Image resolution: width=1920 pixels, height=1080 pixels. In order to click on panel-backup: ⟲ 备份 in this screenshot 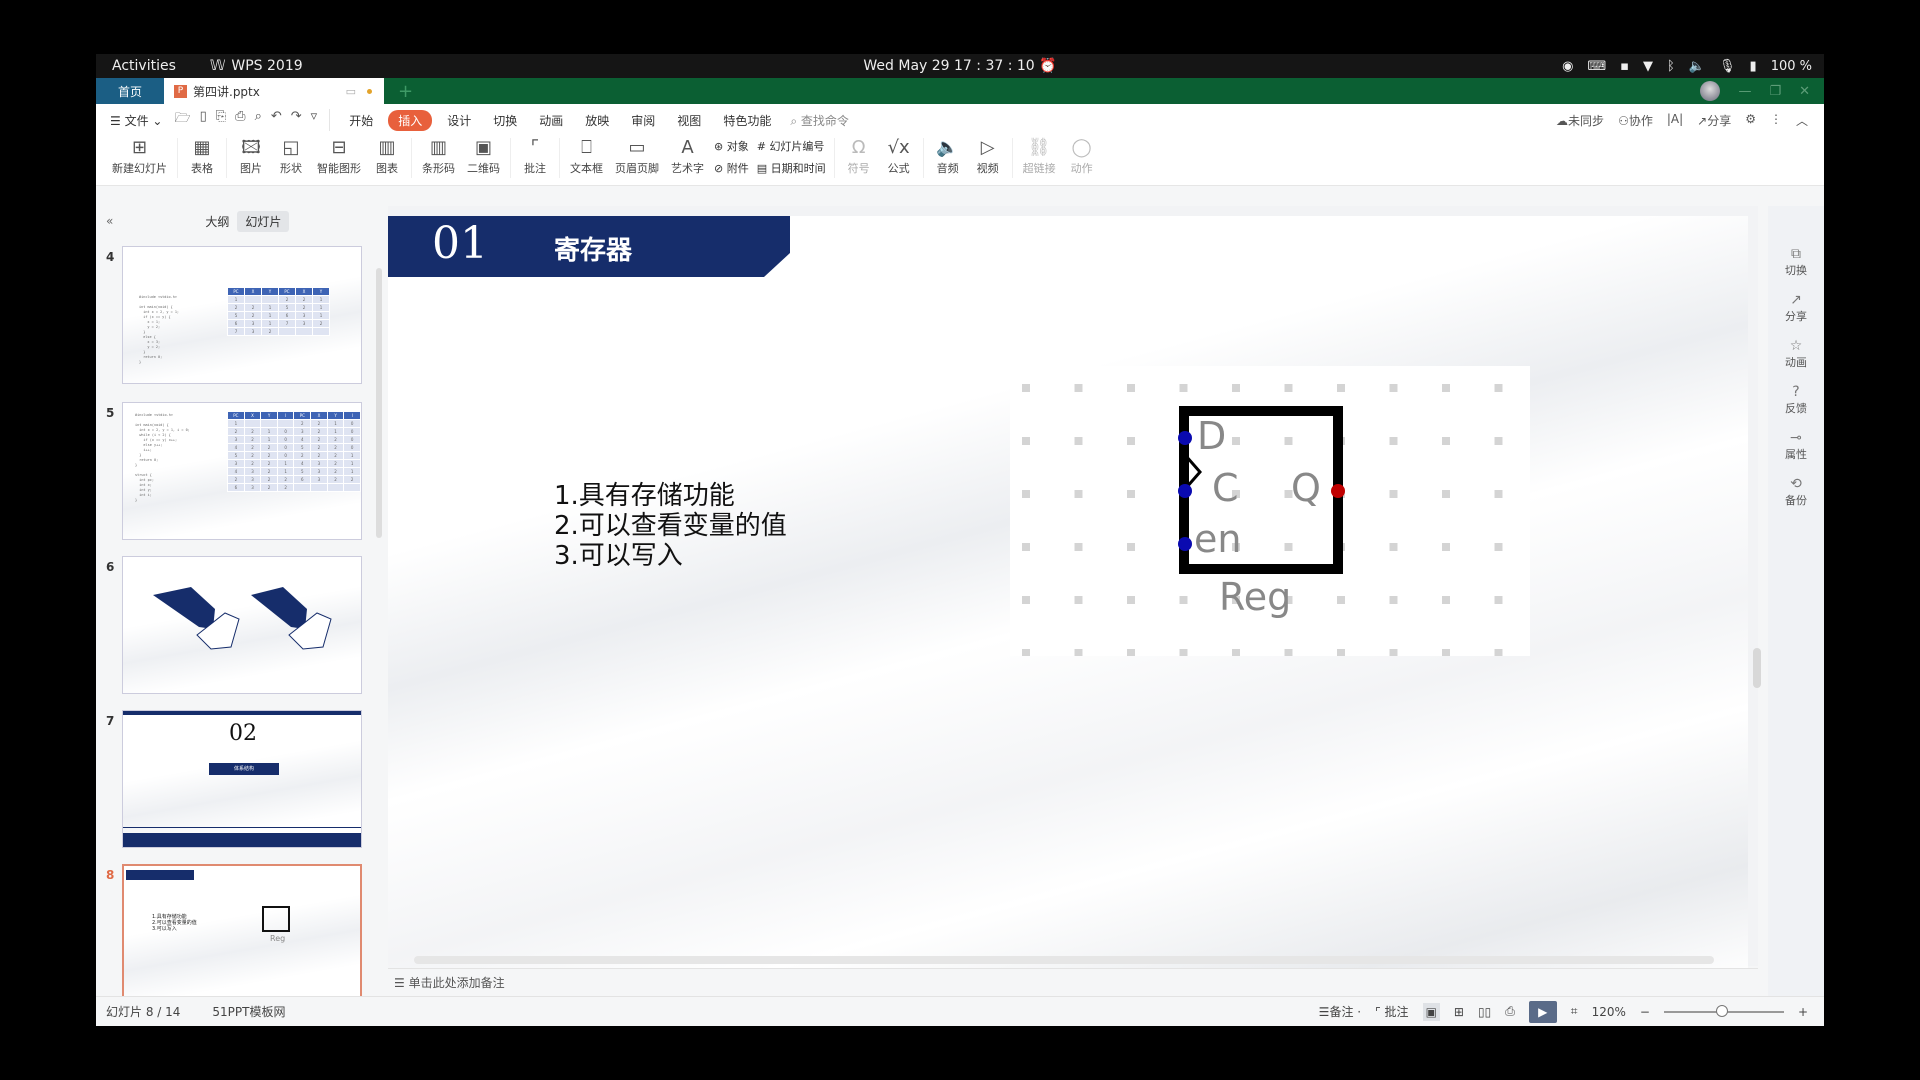, I will do `click(1796, 492)`.